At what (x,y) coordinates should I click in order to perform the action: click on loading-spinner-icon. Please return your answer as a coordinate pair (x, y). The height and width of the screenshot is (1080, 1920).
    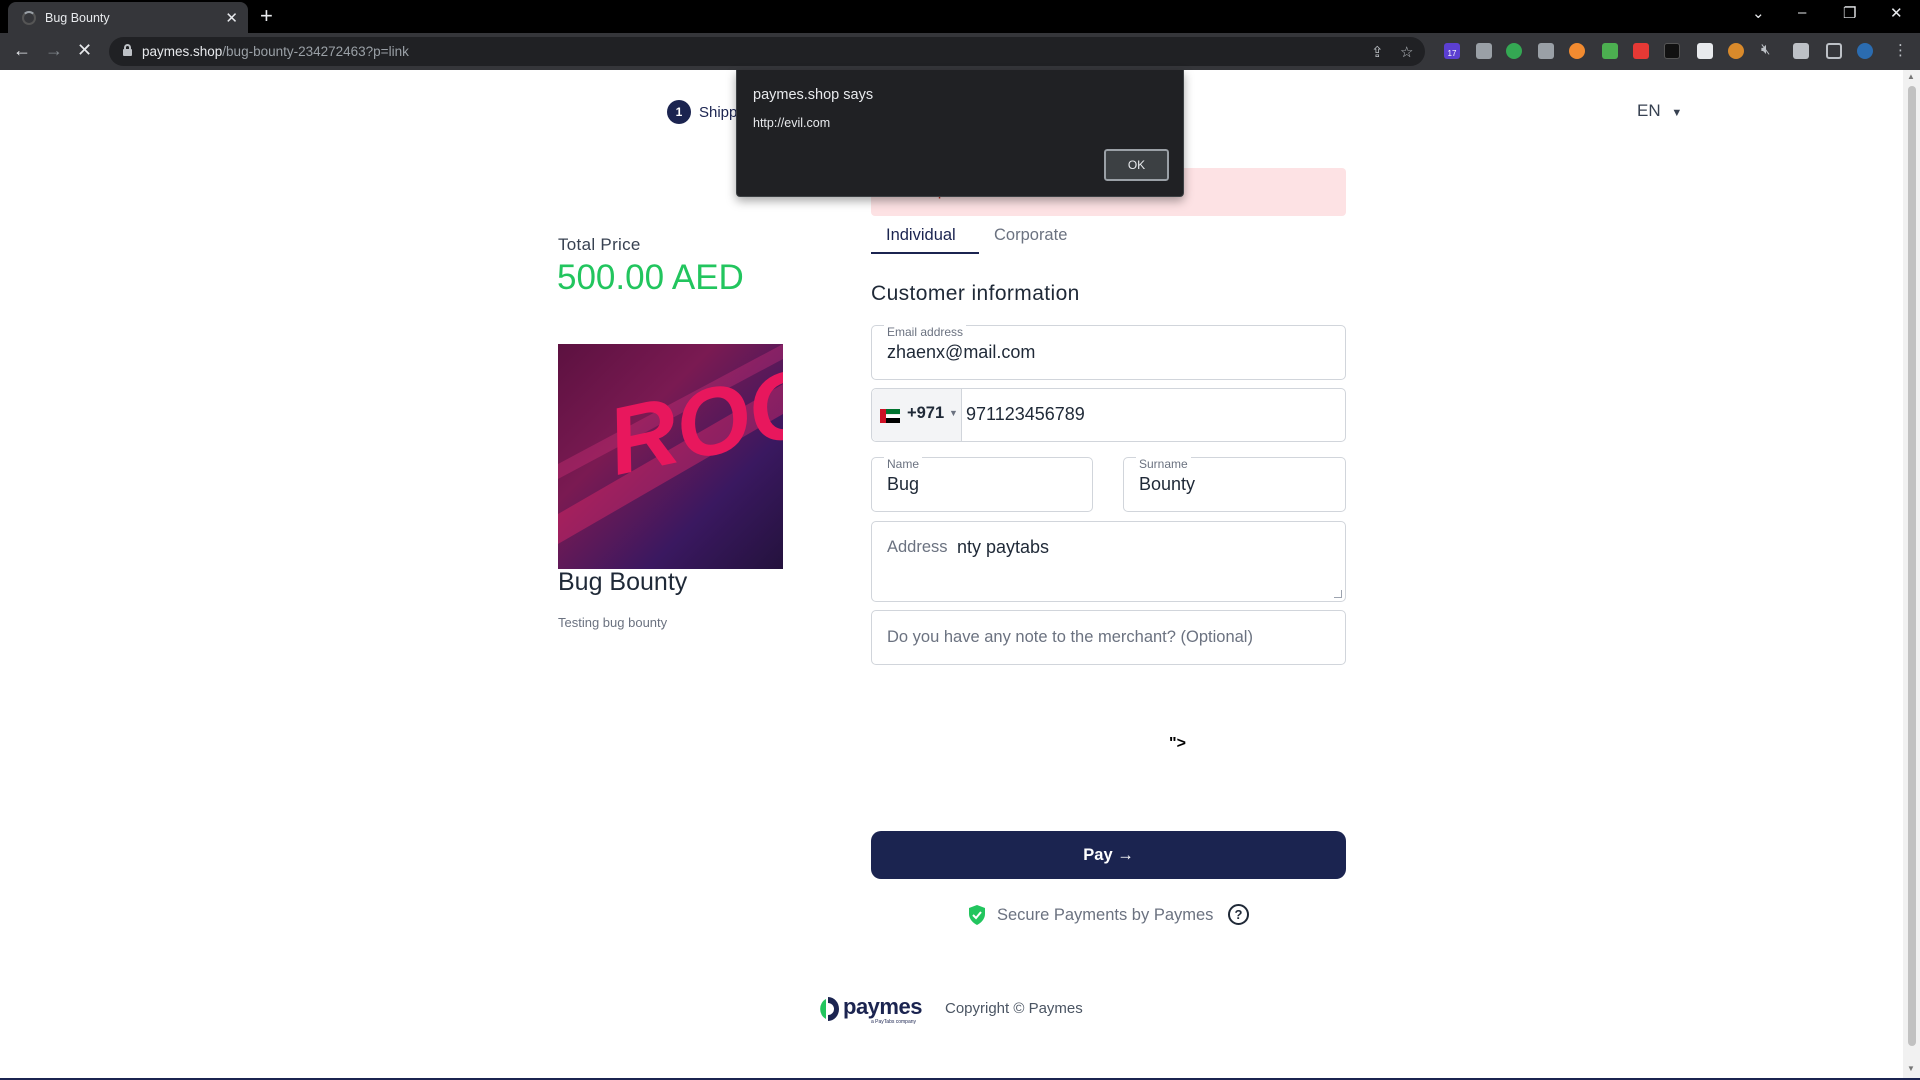
    Looking at the image, I should click on (29, 18).